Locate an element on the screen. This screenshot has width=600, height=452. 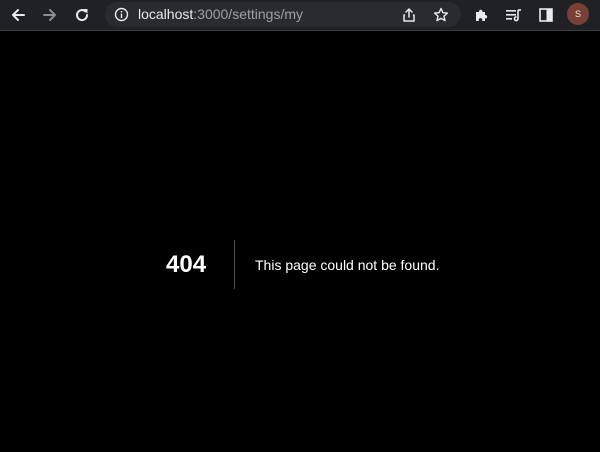
reload-icon is located at coordinates (82, 15).